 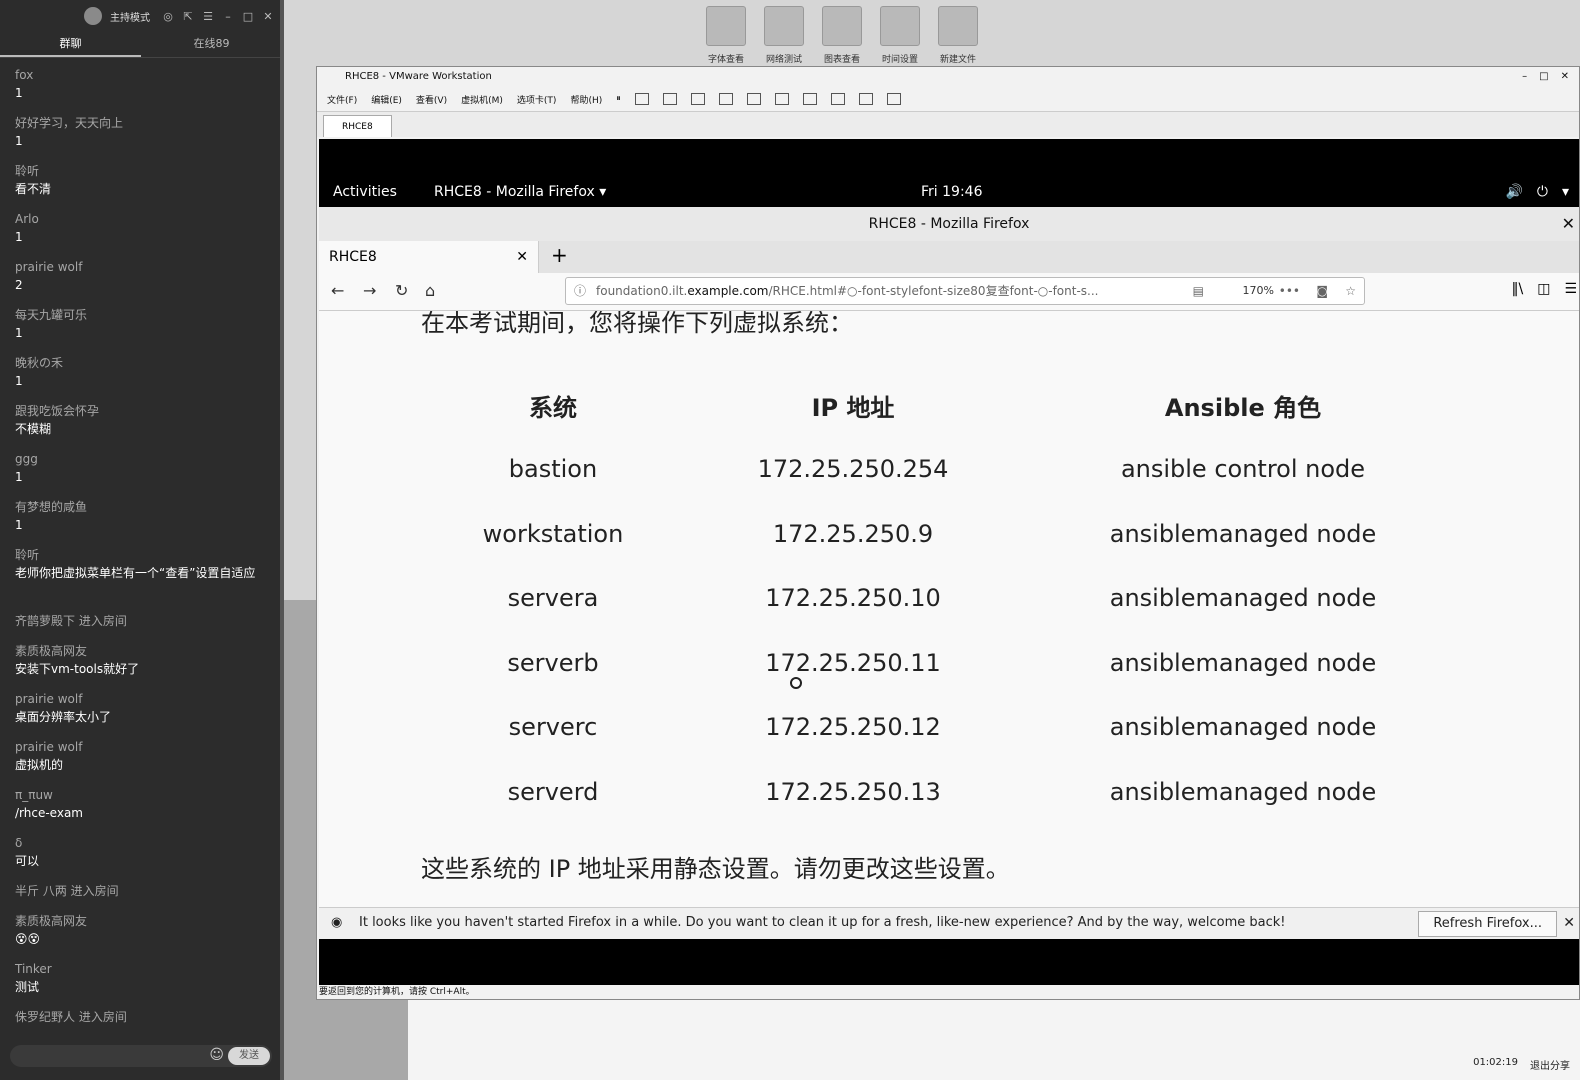 What do you see at coordinates (1258, 291) in the screenshot?
I see `zoom-level: 170%` at bounding box center [1258, 291].